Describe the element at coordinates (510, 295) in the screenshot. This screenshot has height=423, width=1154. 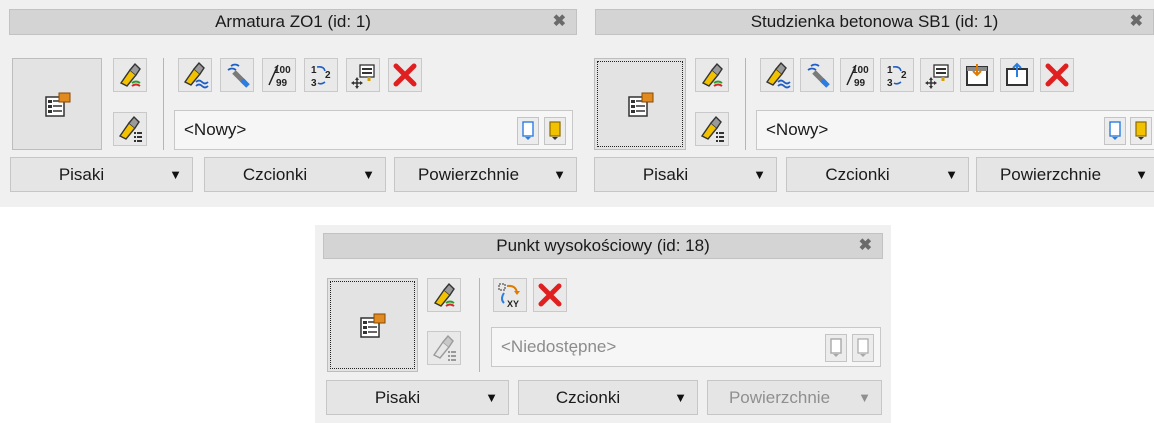
I see `xy-transform-button: XY` at that location.